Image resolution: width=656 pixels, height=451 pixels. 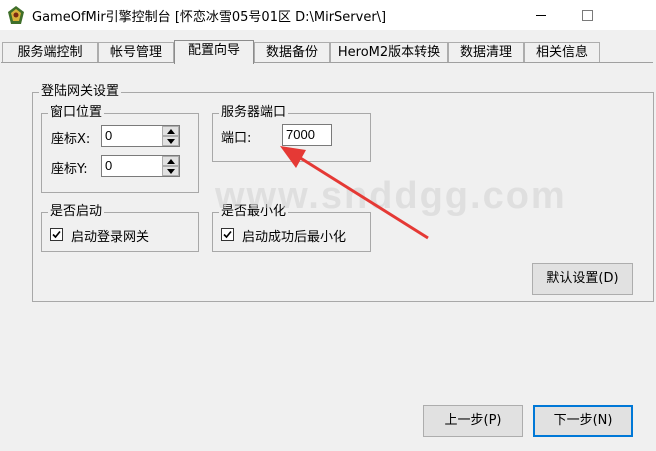 I want to click on y-spin-down-button, so click(x=170, y=171).